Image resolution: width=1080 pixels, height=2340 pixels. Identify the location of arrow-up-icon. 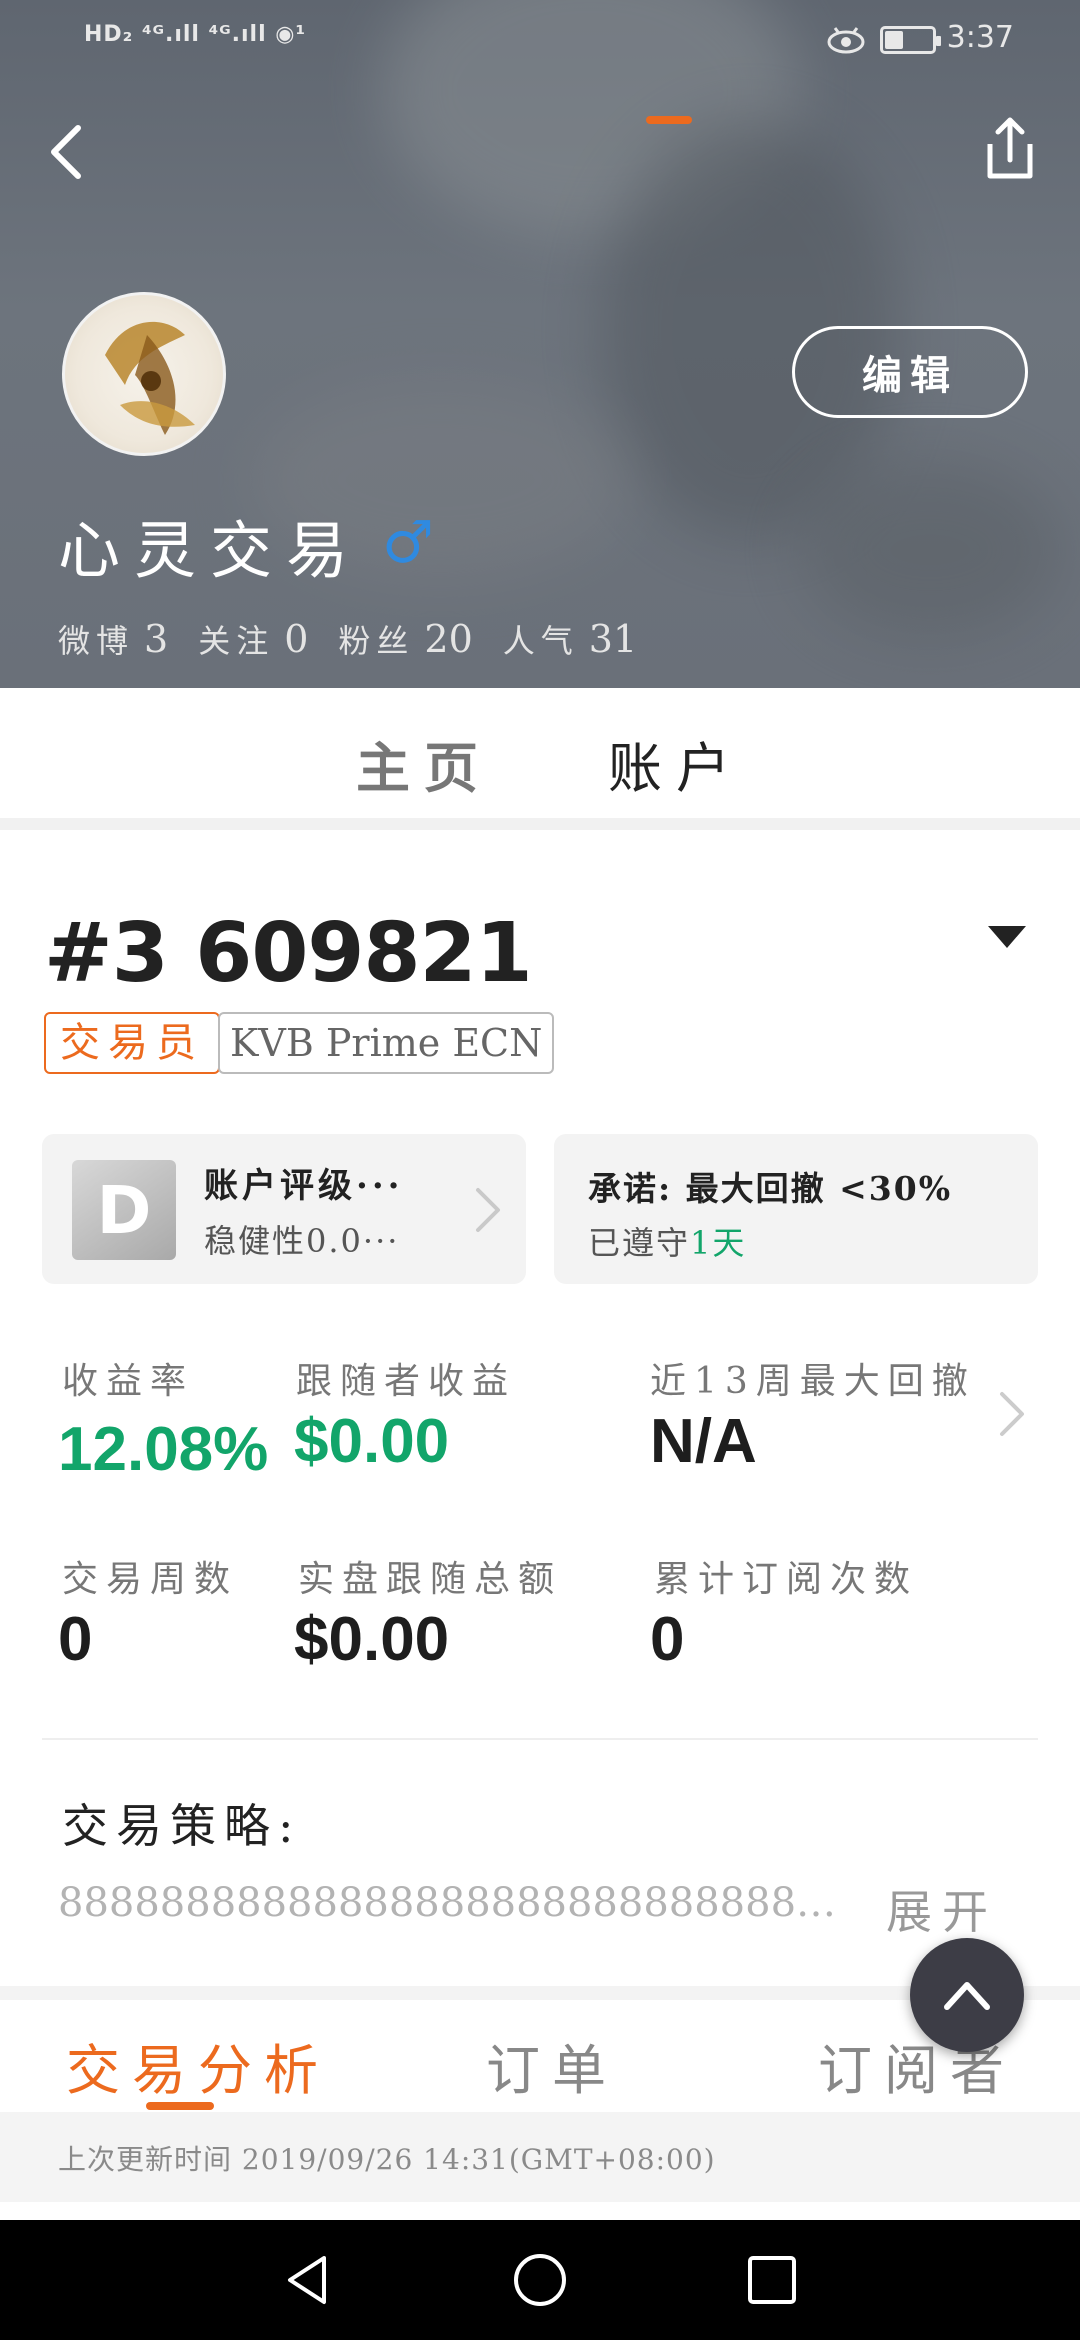
(967, 1996).